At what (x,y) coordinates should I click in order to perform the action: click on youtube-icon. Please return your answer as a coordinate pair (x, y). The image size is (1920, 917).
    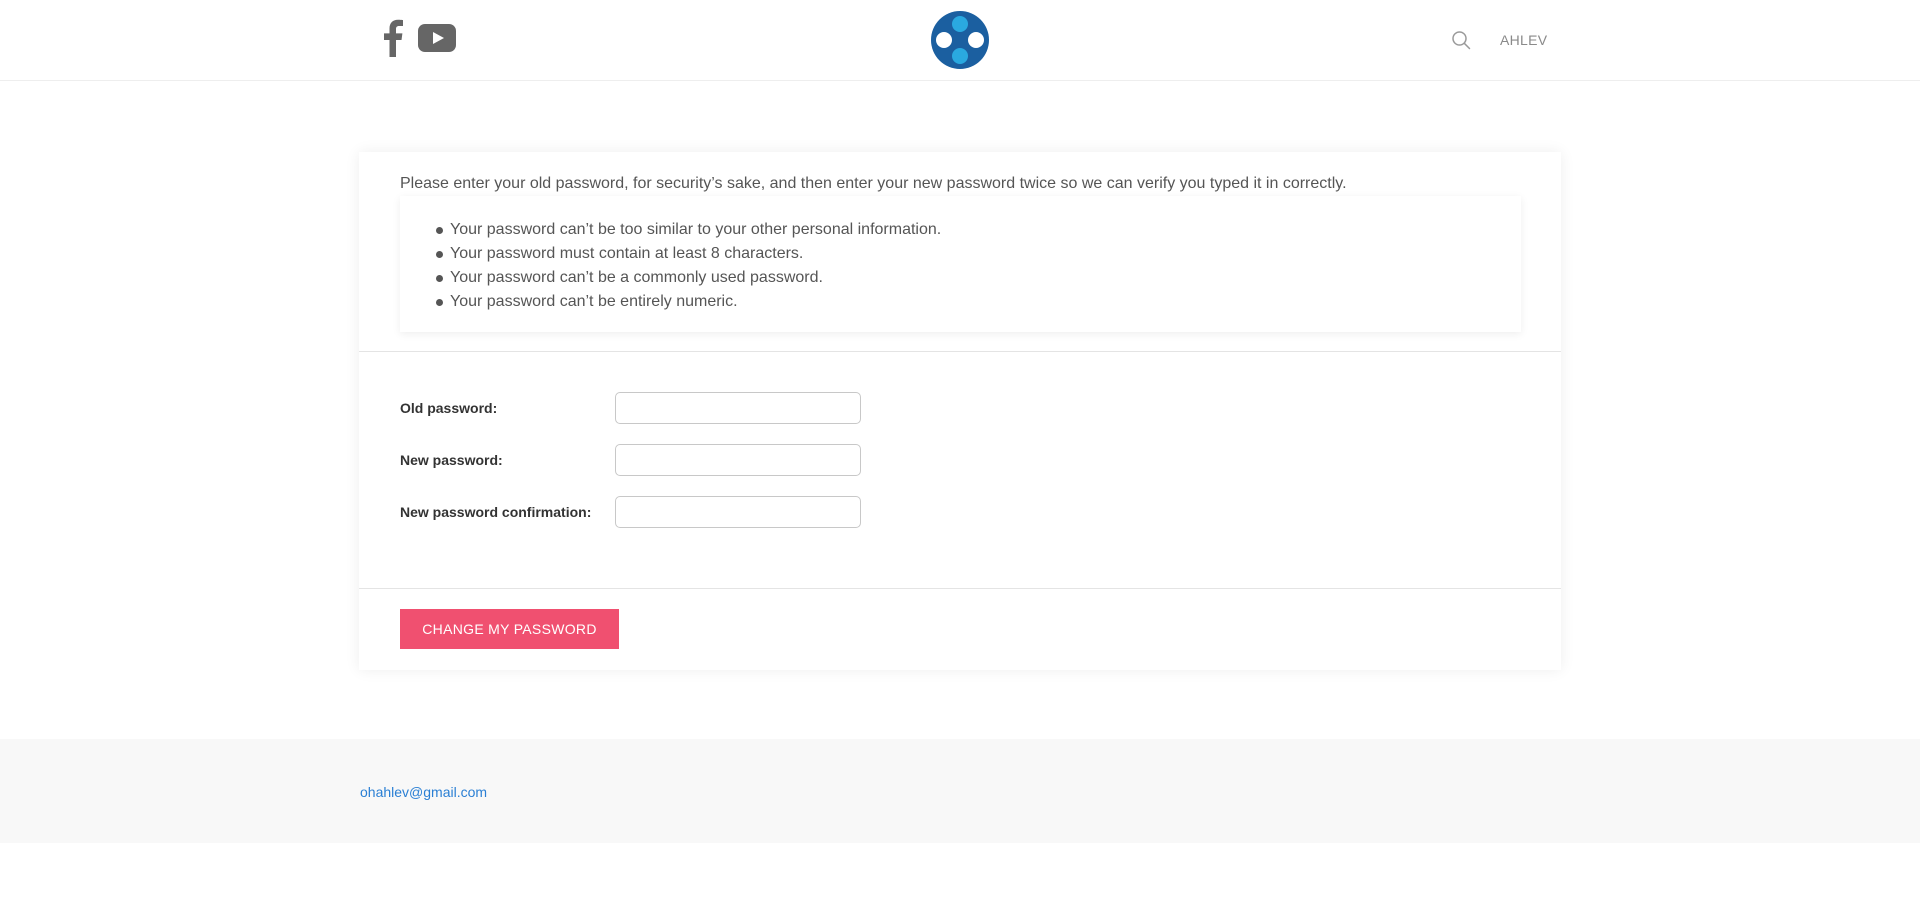
    Looking at the image, I should click on (437, 38).